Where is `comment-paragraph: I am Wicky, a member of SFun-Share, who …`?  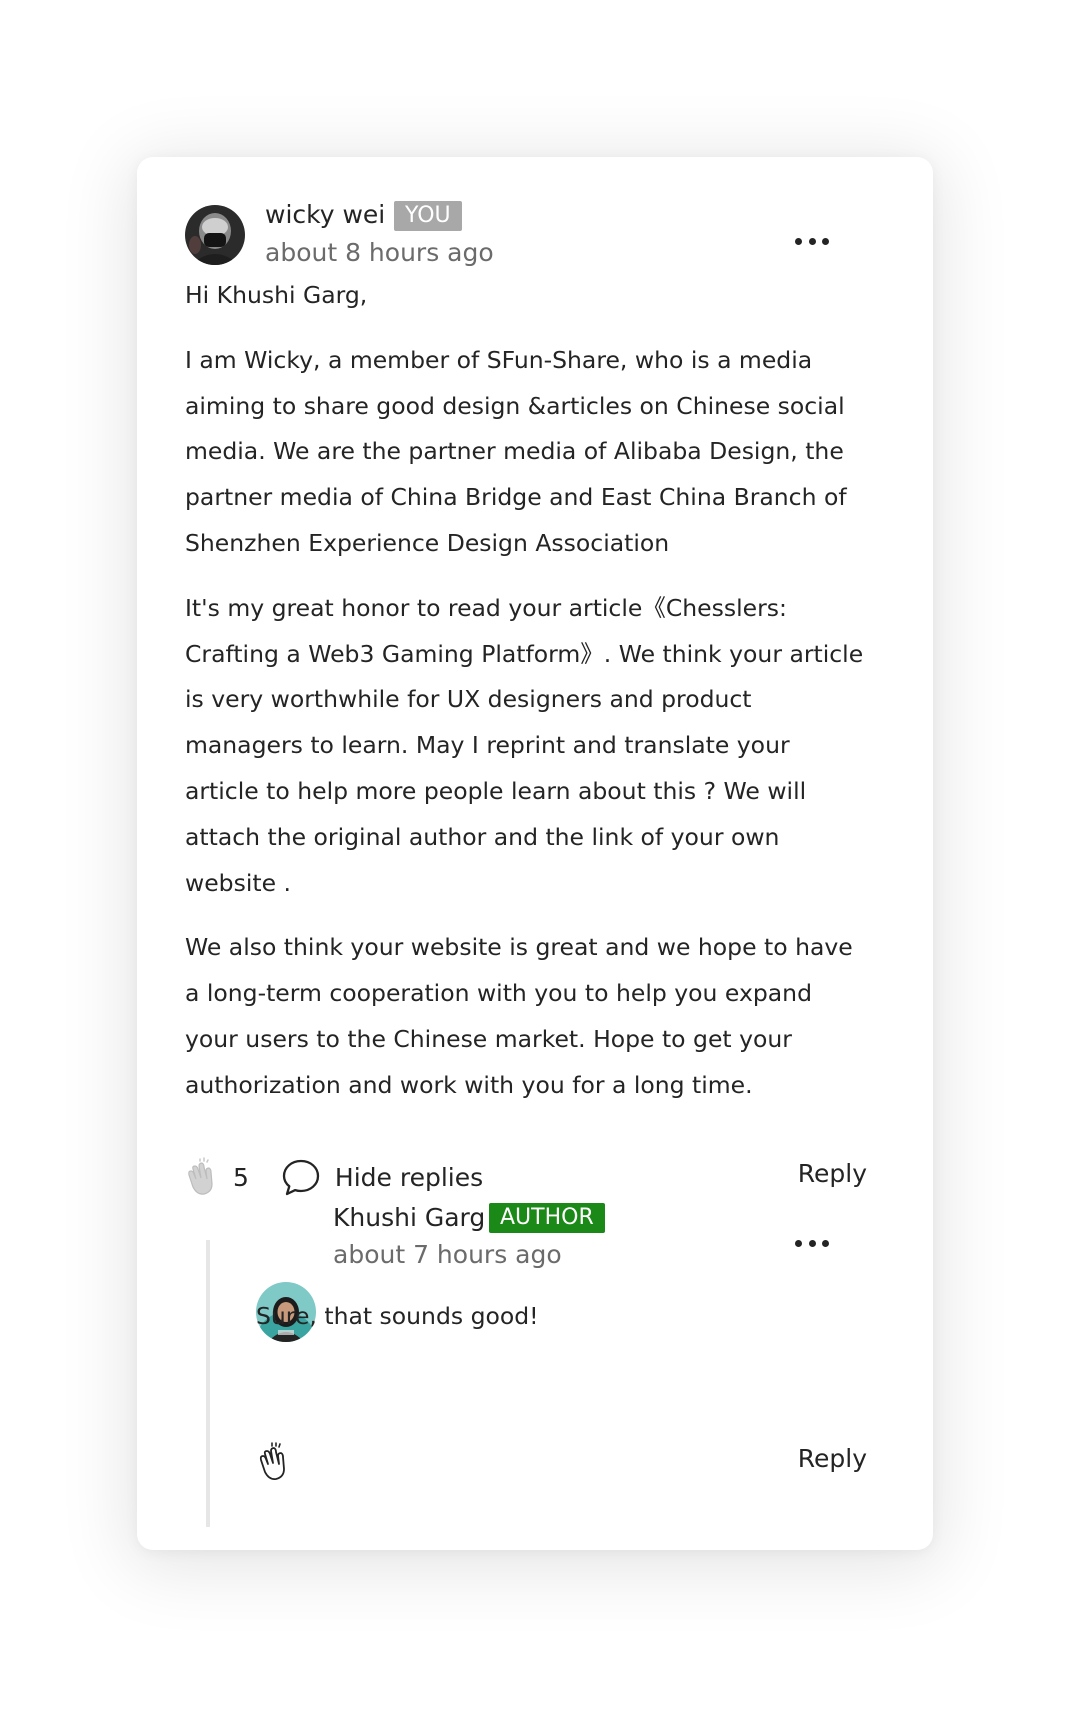
comment-paragraph: I am Wicky, a member of SFun-Share, who … is located at coordinates (516, 451).